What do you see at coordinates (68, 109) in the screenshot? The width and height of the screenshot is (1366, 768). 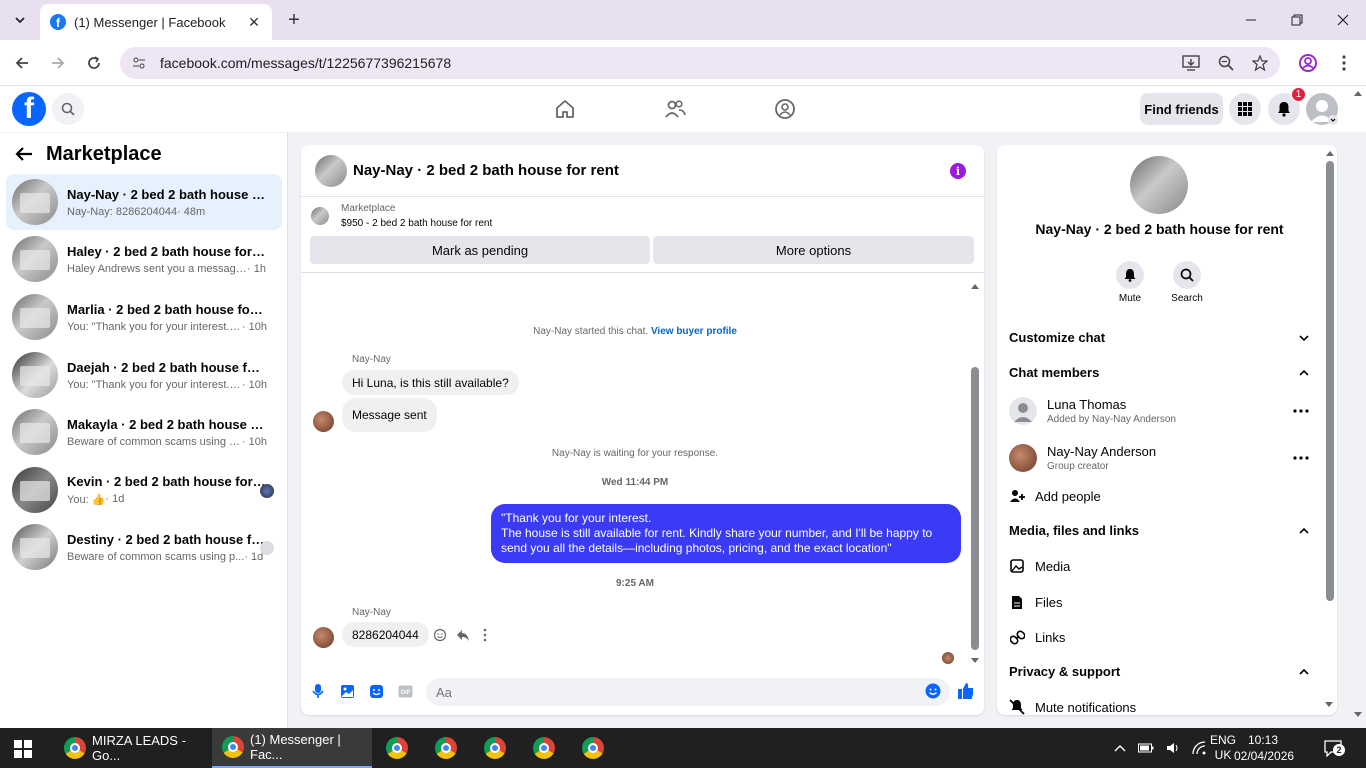 I see `facebook-search-button` at bounding box center [68, 109].